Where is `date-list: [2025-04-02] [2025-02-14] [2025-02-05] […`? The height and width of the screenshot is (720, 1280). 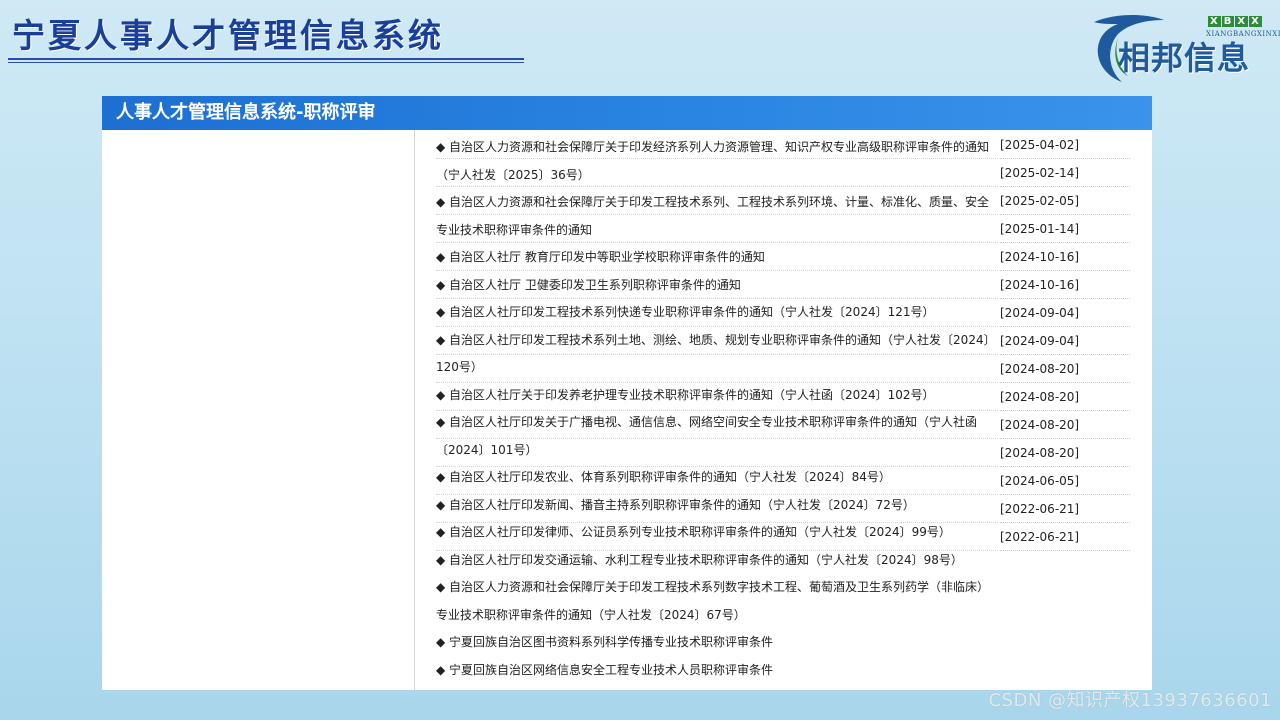
date-list: [2025-04-02] [2025-02-14] [2025-02-05] [… is located at coordinates (1065, 341).